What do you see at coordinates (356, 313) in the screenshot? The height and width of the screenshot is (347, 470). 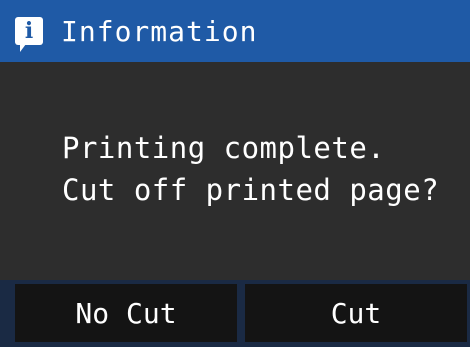 I see `cut-button: Cut` at bounding box center [356, 313].